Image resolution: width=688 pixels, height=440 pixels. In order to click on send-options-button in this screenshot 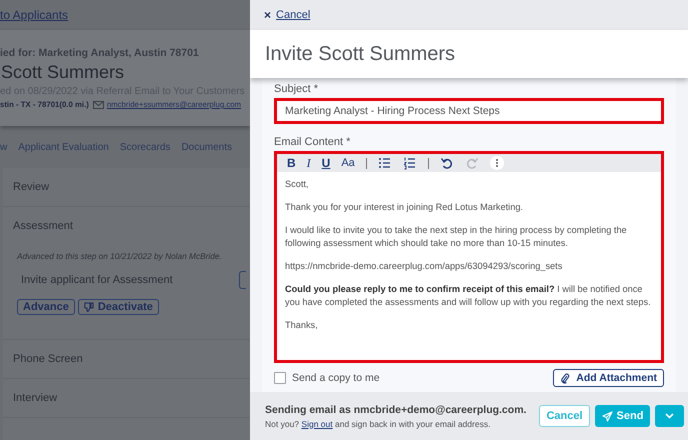, I will do `click(669, 416)`.